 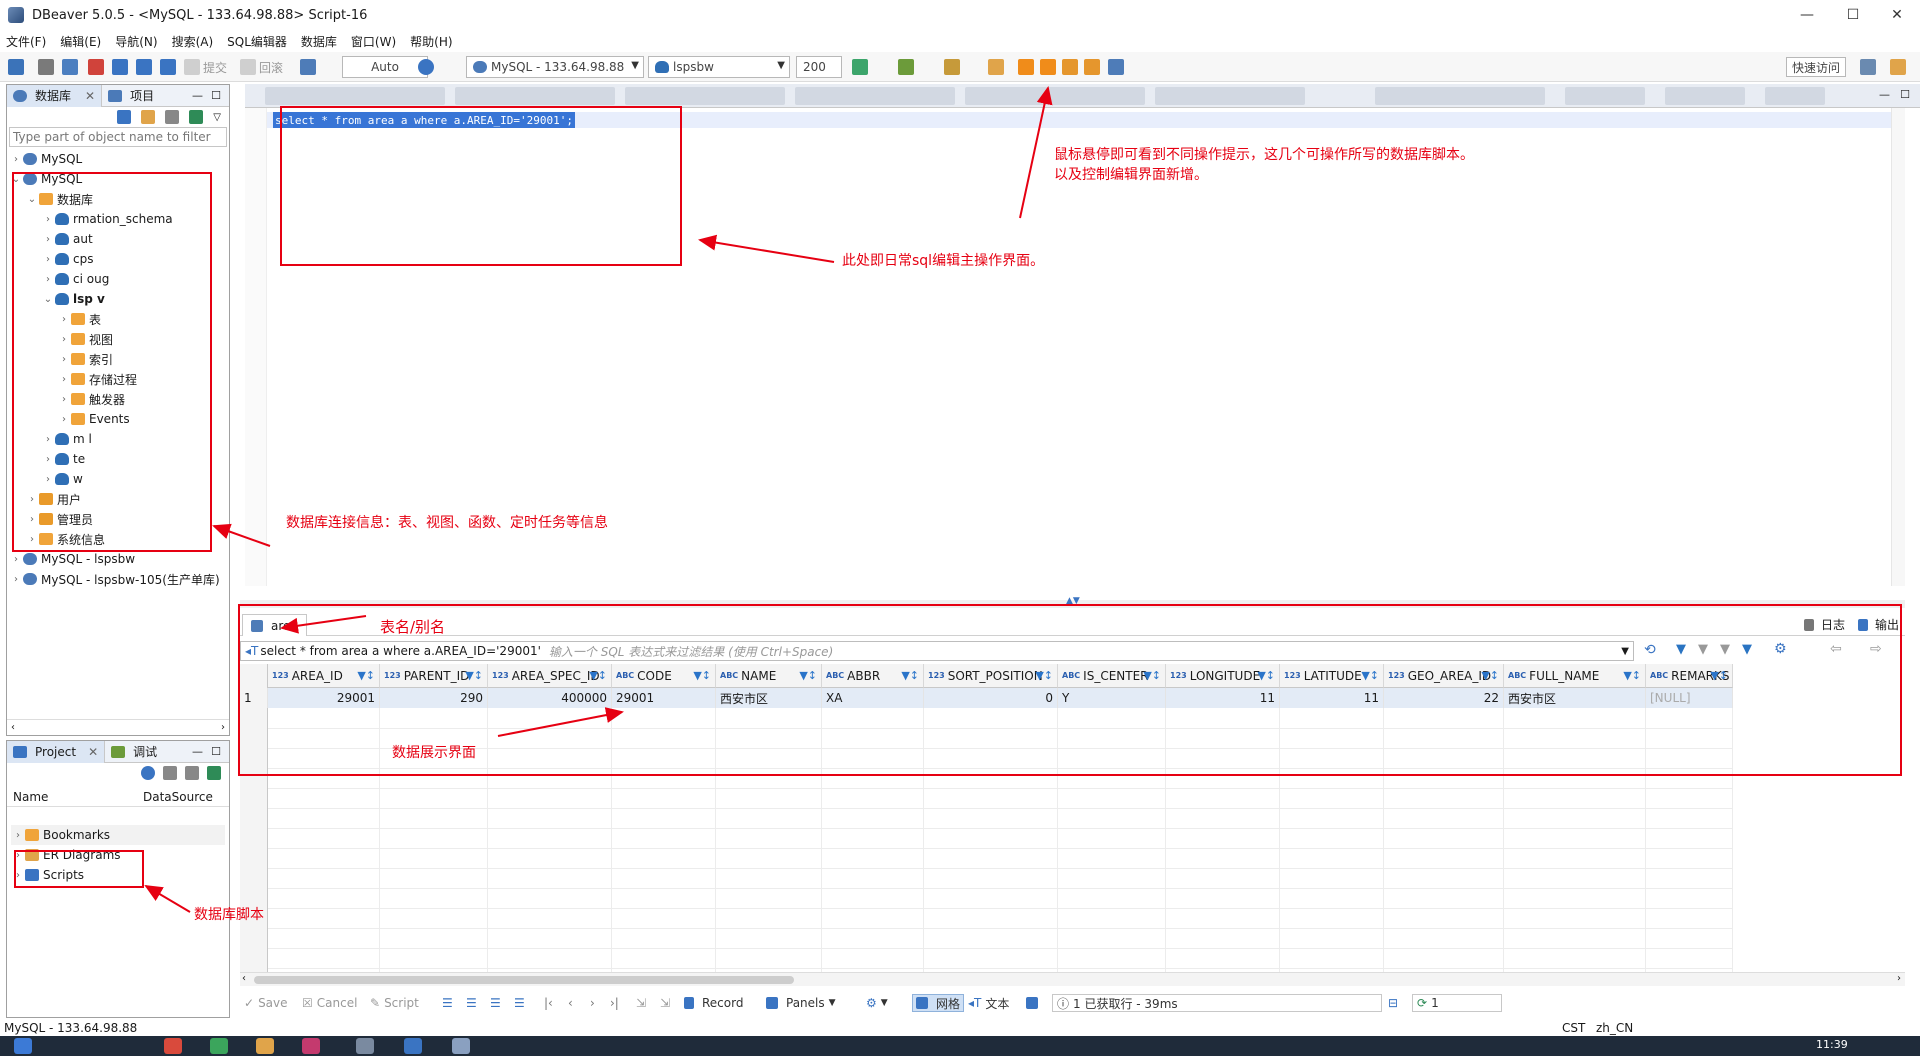 What do you see at coordinates (560, 722) in the screenshot?
I see `arrow-to-data-row` at bounding box center [560, 722].